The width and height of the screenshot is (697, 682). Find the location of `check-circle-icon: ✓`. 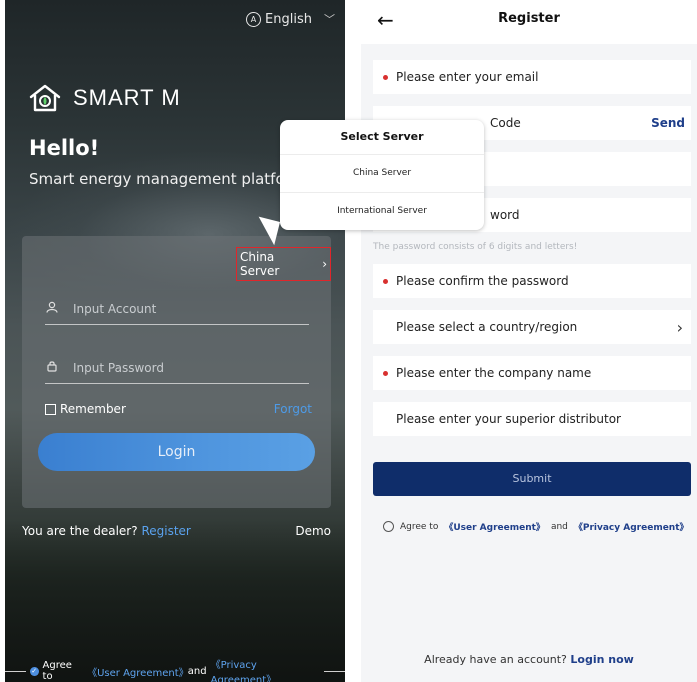

check-circle-icon: ✓ is located at coordinates (34, 671).